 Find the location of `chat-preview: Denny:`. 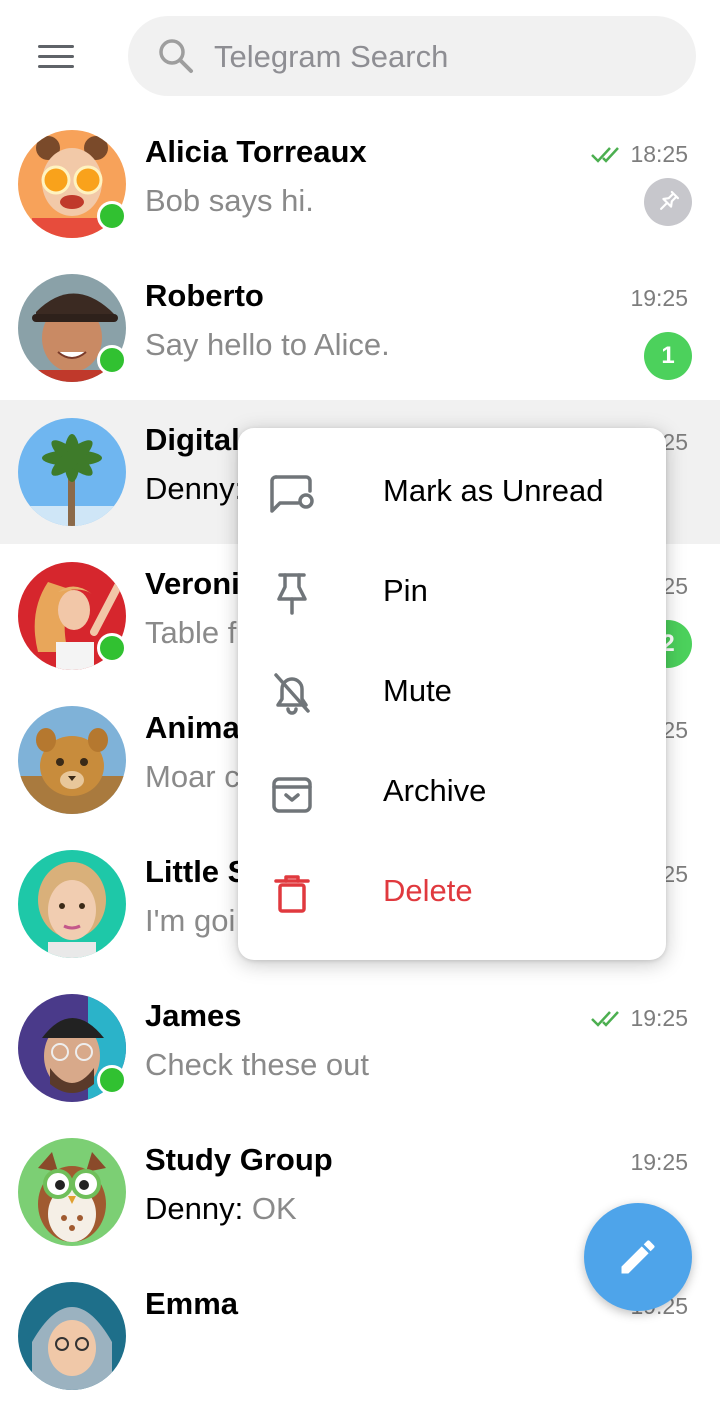

chat-preview: Denny: is located at coordinates (194, 489).